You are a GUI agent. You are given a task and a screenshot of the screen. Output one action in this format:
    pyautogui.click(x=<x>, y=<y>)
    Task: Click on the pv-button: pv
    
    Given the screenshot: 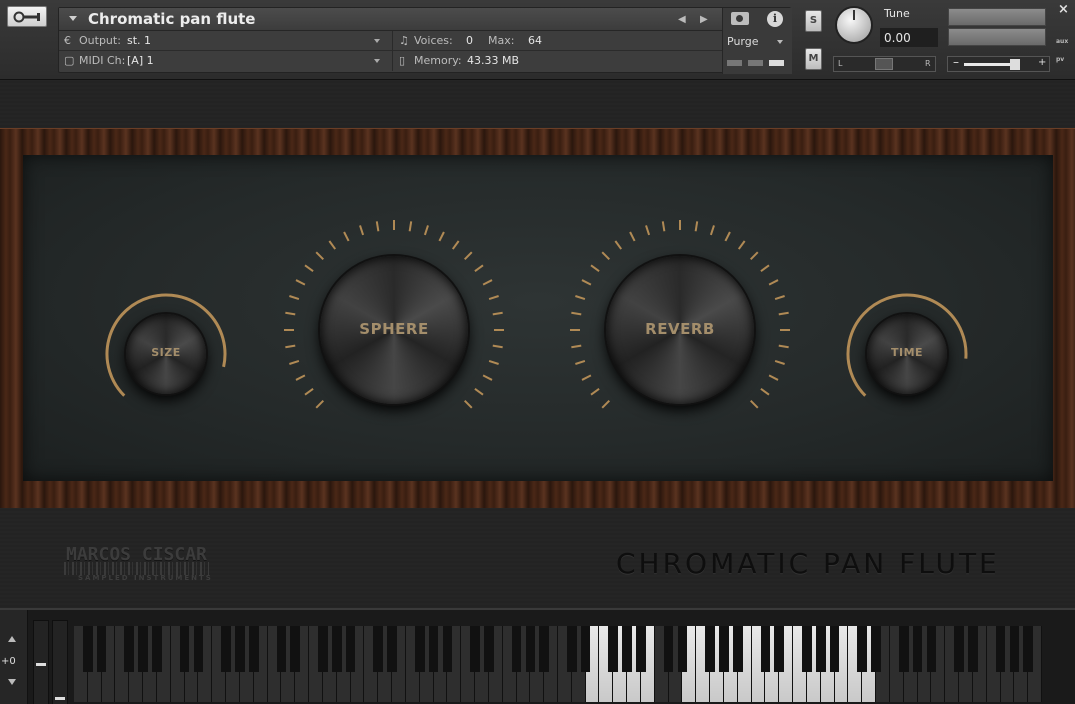 What is the action you would take?
    pyautogui.click(x=1060, y=59)
    